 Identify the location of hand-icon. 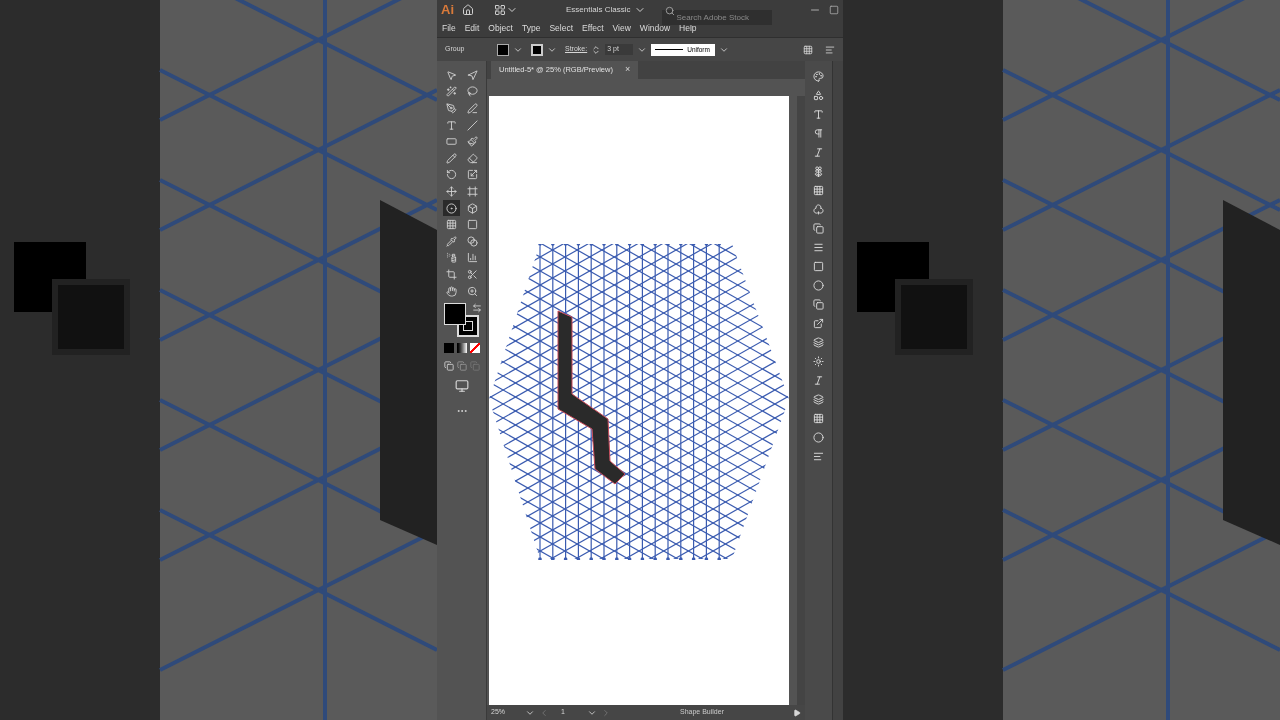
(451, 291).